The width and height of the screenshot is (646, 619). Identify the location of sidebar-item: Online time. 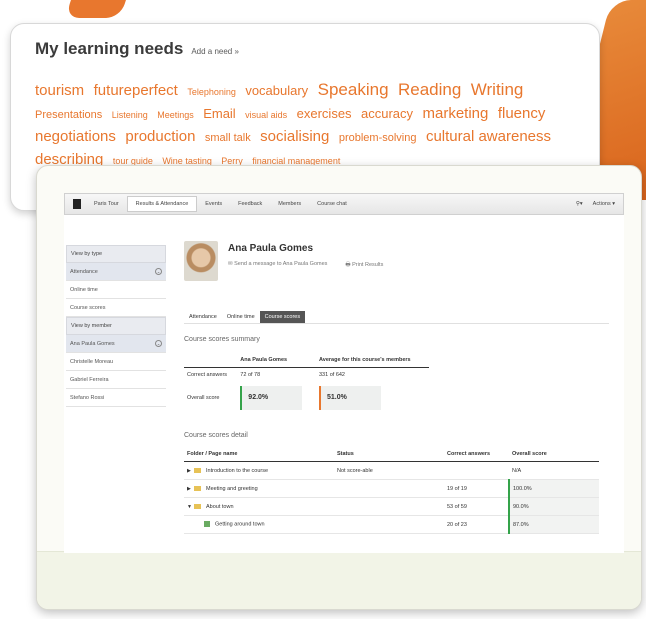
(116, 290).